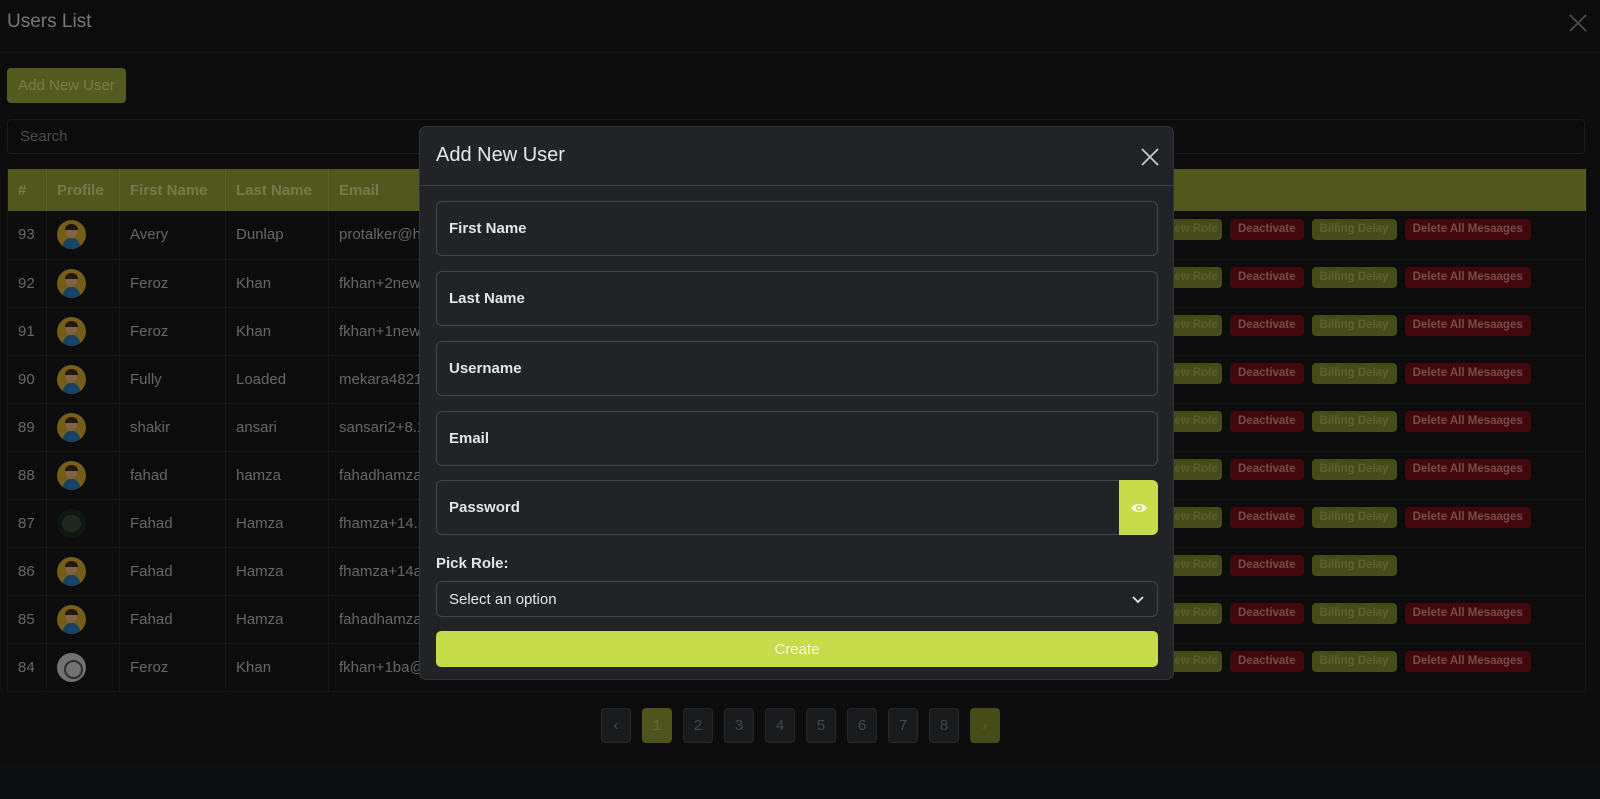 The height and width of the screenshot is (799, 1600). What do you see at coordinates (1138, 599) in the screenshot?
I see `chevron-down-icon` at bounding box center [1138, 599].